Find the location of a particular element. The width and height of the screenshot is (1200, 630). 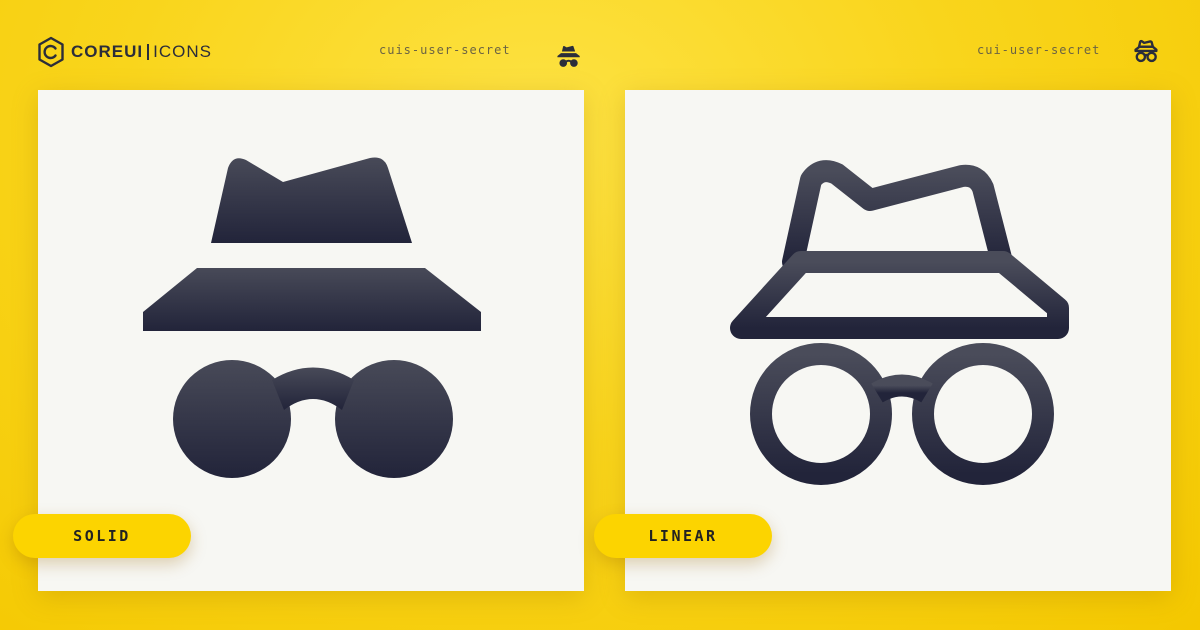

solid-icon-name: cuis-user-secret is located at coordinates (445, 50).